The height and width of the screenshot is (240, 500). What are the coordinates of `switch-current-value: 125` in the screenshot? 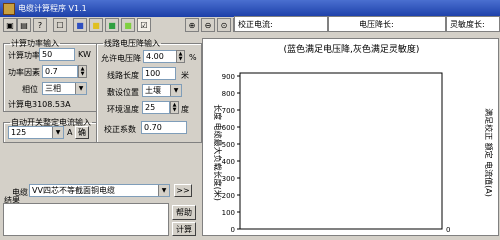 It's located at (19, 132).